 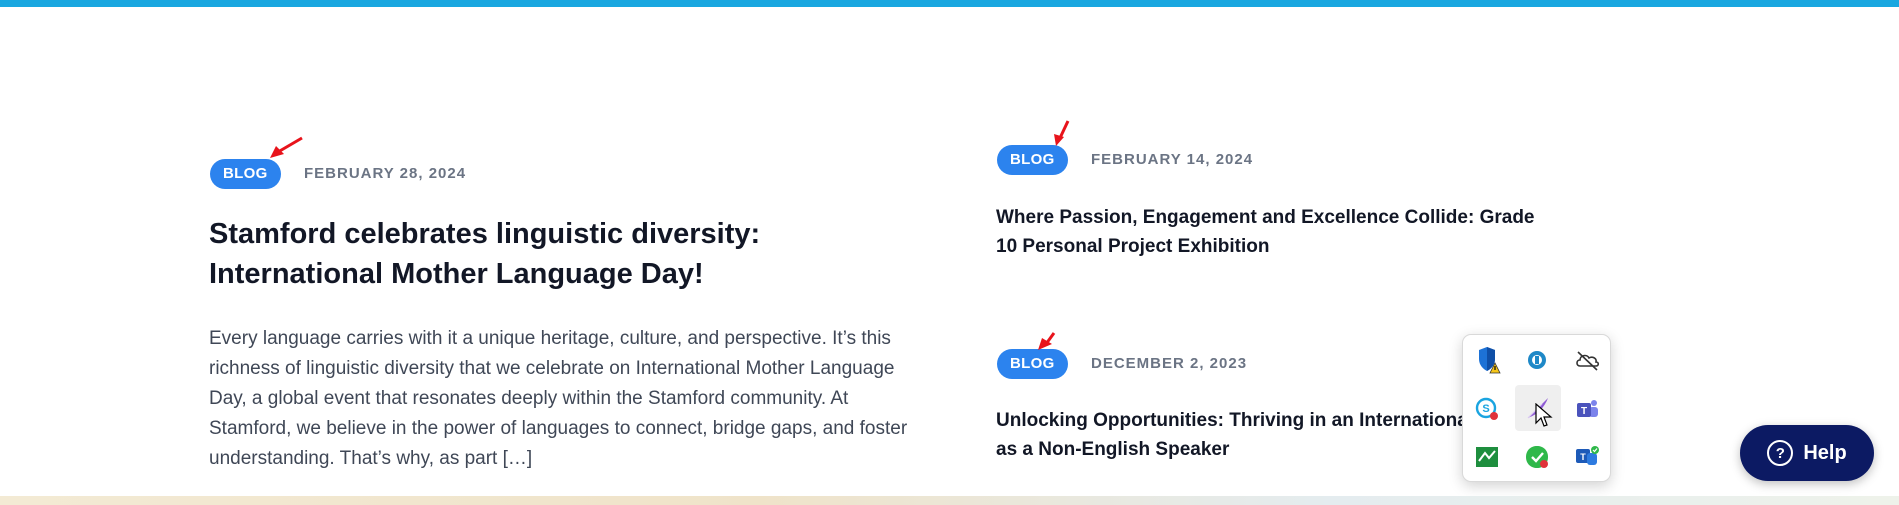 I want to click on post-date: FEBRUARY 28, 2024, so click(x=385, y=173).